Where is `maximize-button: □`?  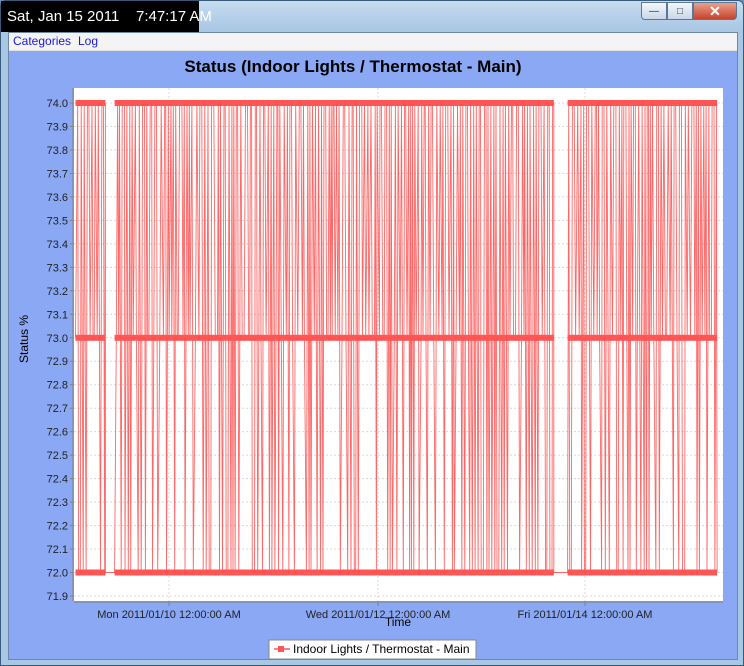 maximize-button: □ is located at coordinates (680, 11).